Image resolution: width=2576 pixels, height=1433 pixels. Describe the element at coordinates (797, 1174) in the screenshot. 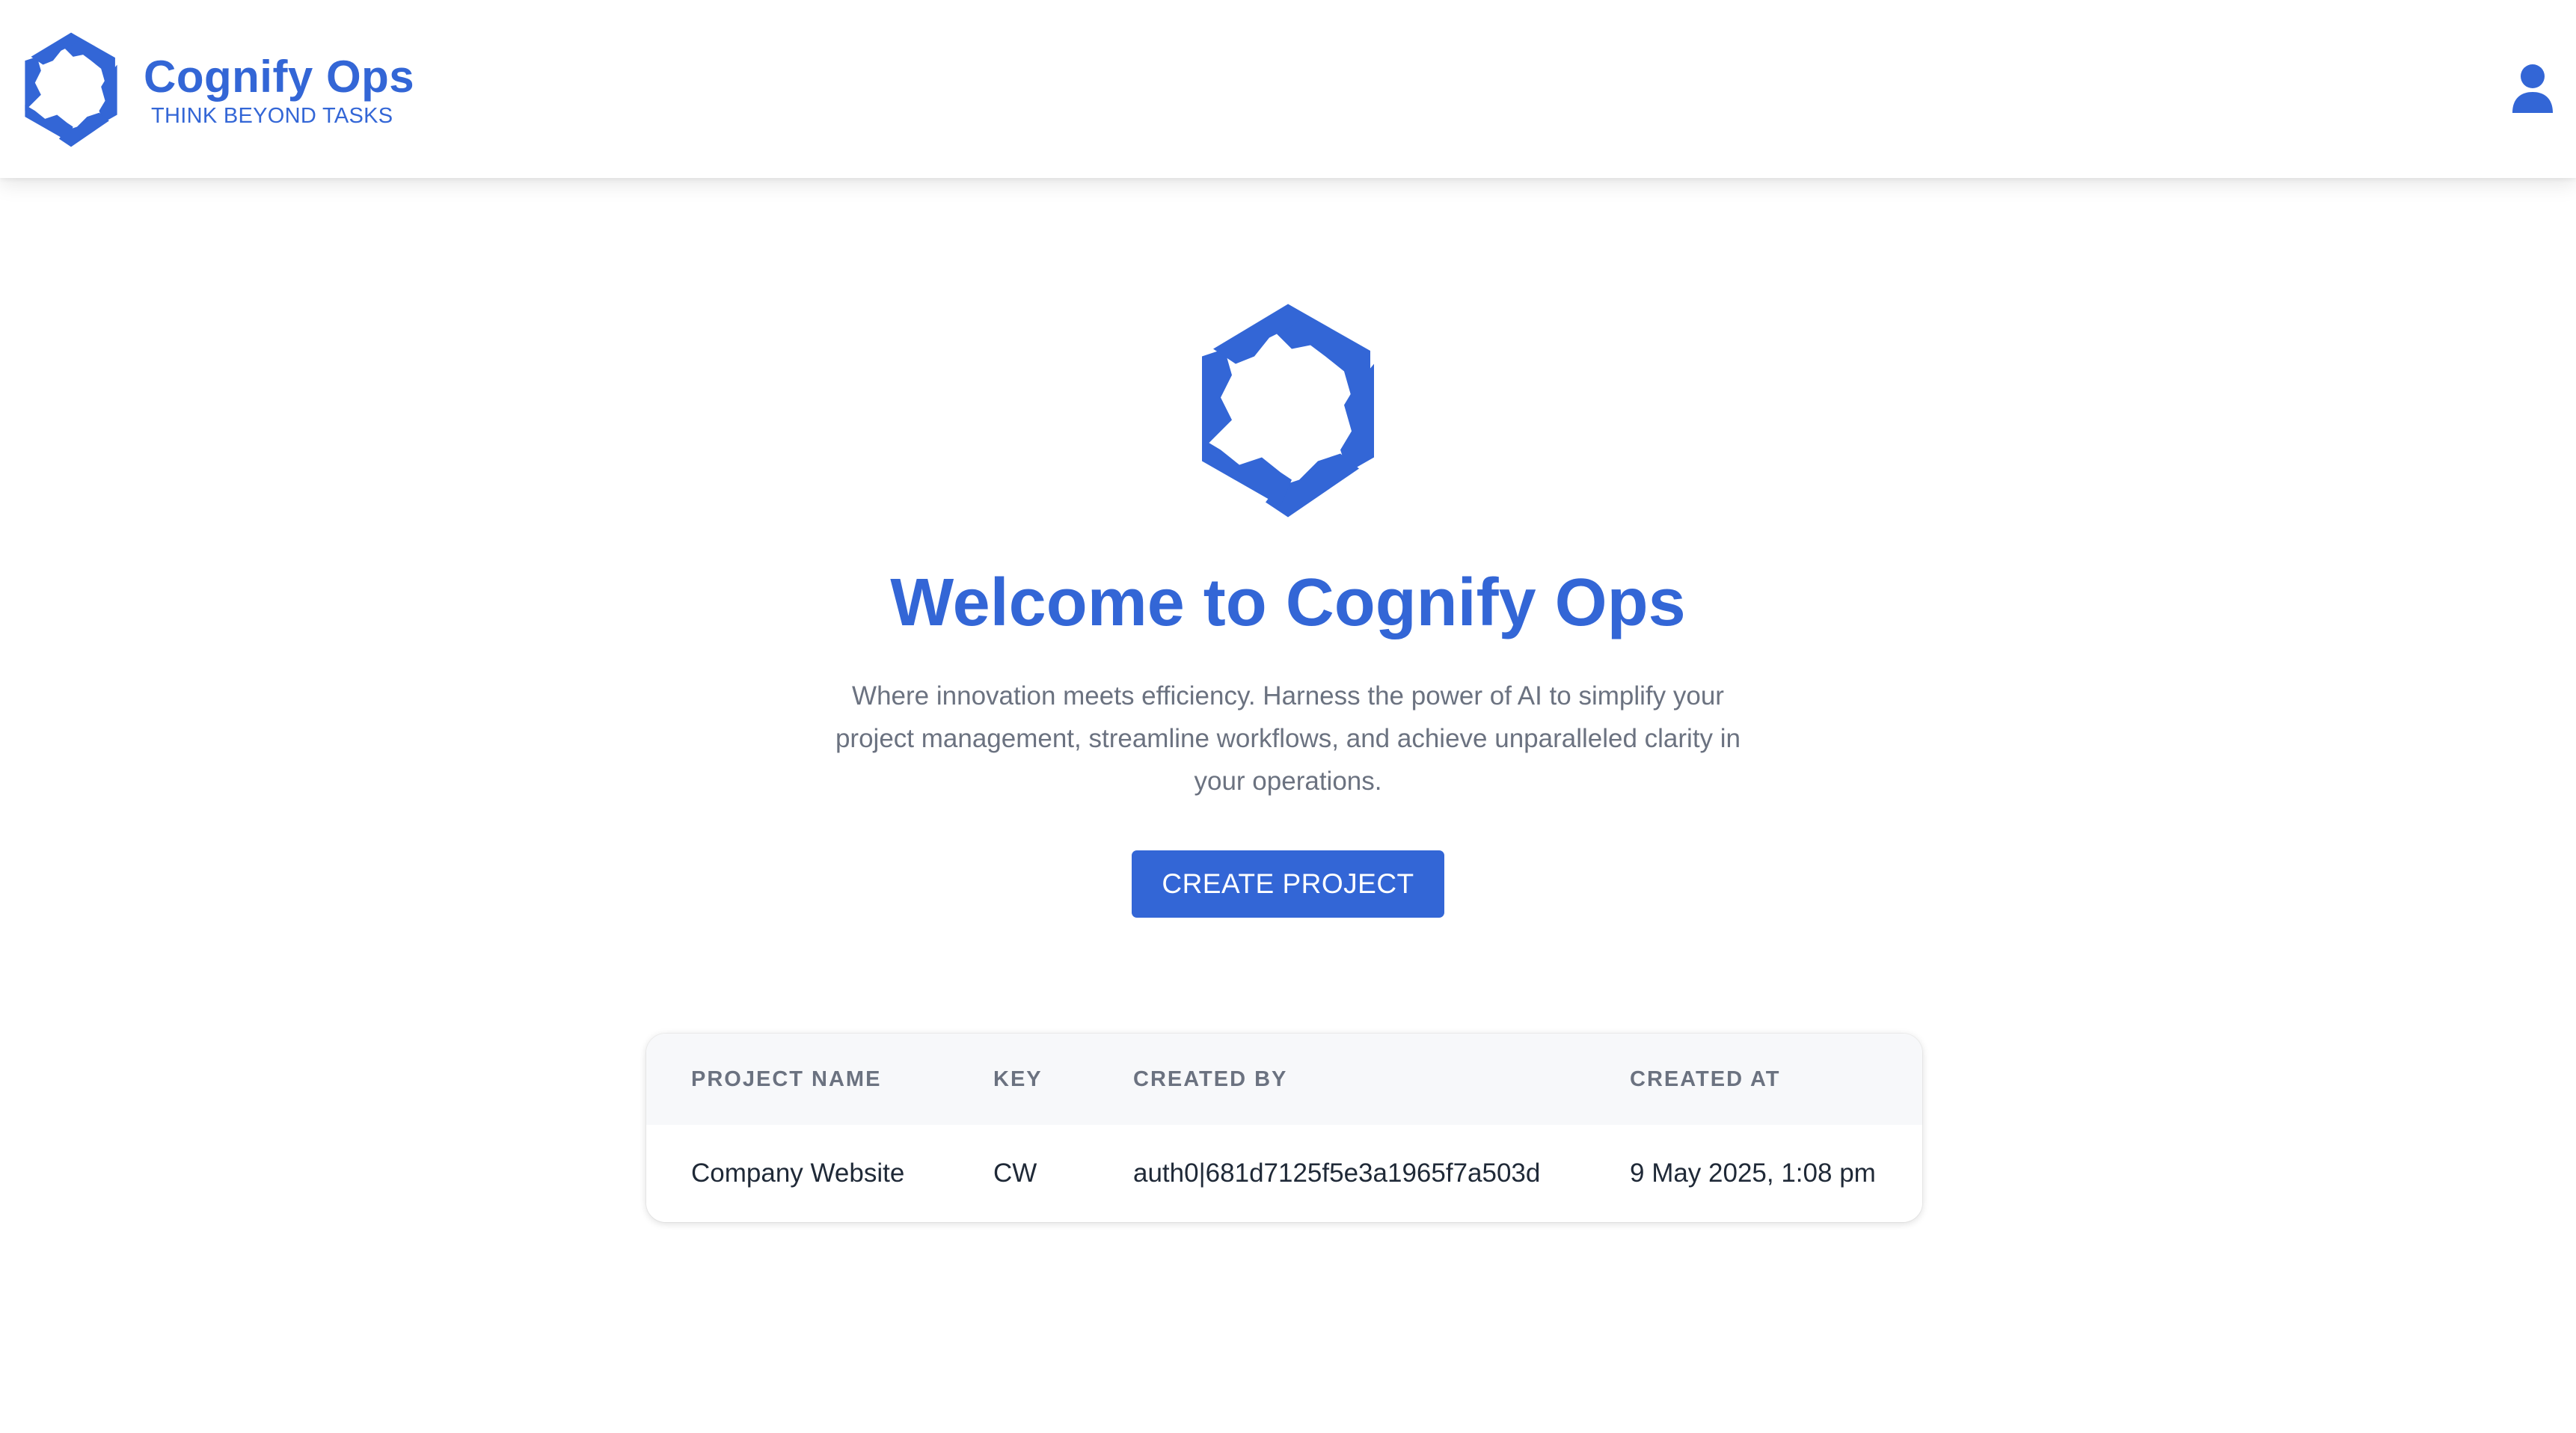

I see `cell-project-name: Company Website` at that location.